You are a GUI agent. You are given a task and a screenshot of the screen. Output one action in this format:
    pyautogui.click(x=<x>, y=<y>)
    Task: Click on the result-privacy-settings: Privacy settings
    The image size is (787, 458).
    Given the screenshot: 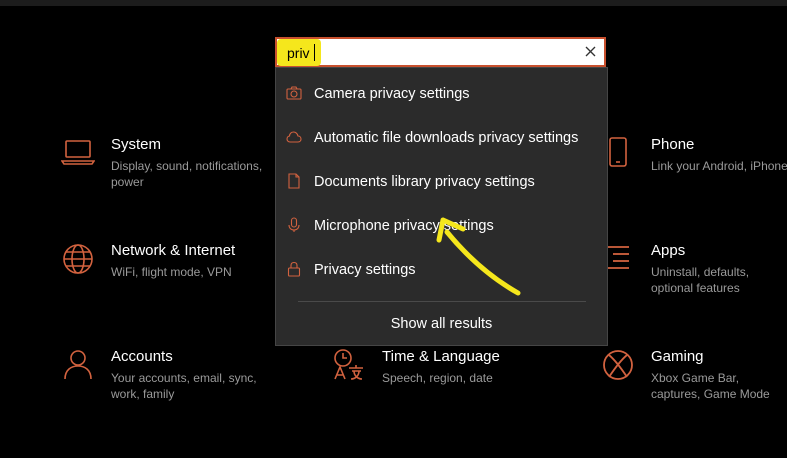 What is the action you would take?
    pyautogui.click(x=441, y=269)
    